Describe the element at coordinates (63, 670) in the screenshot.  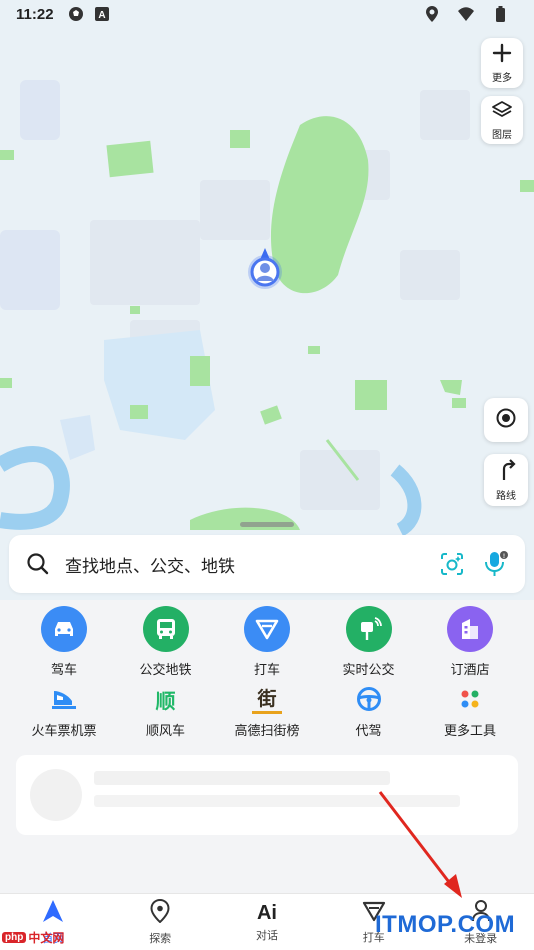
I see `tool-label: 驾车` at that location.